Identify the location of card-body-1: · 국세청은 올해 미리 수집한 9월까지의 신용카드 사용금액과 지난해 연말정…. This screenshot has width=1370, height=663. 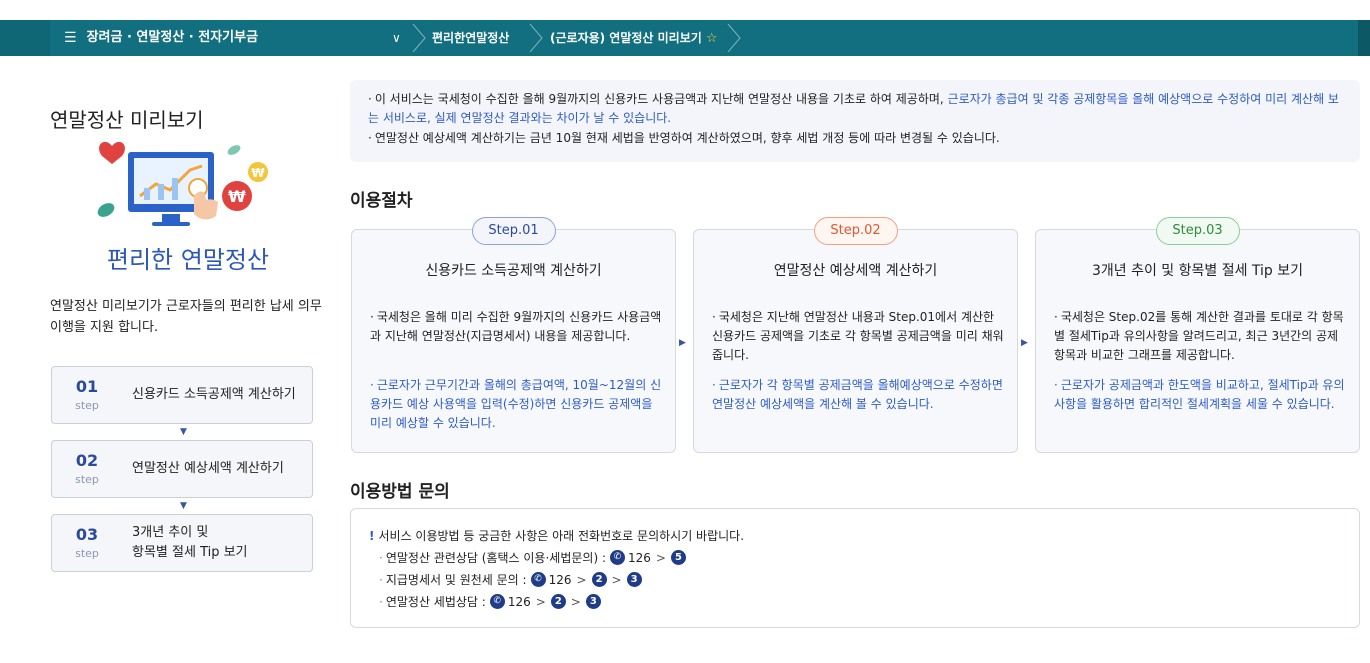
(516, 326).